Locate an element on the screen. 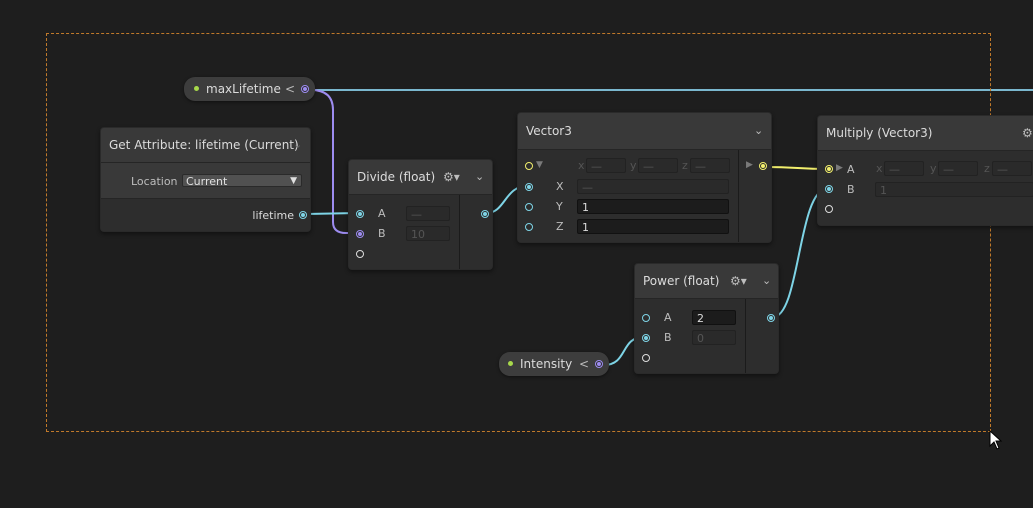 The width and height of the screenshot is (1033, 508). location-dropdown: Current ▼ is located at coordinates (242, 181).